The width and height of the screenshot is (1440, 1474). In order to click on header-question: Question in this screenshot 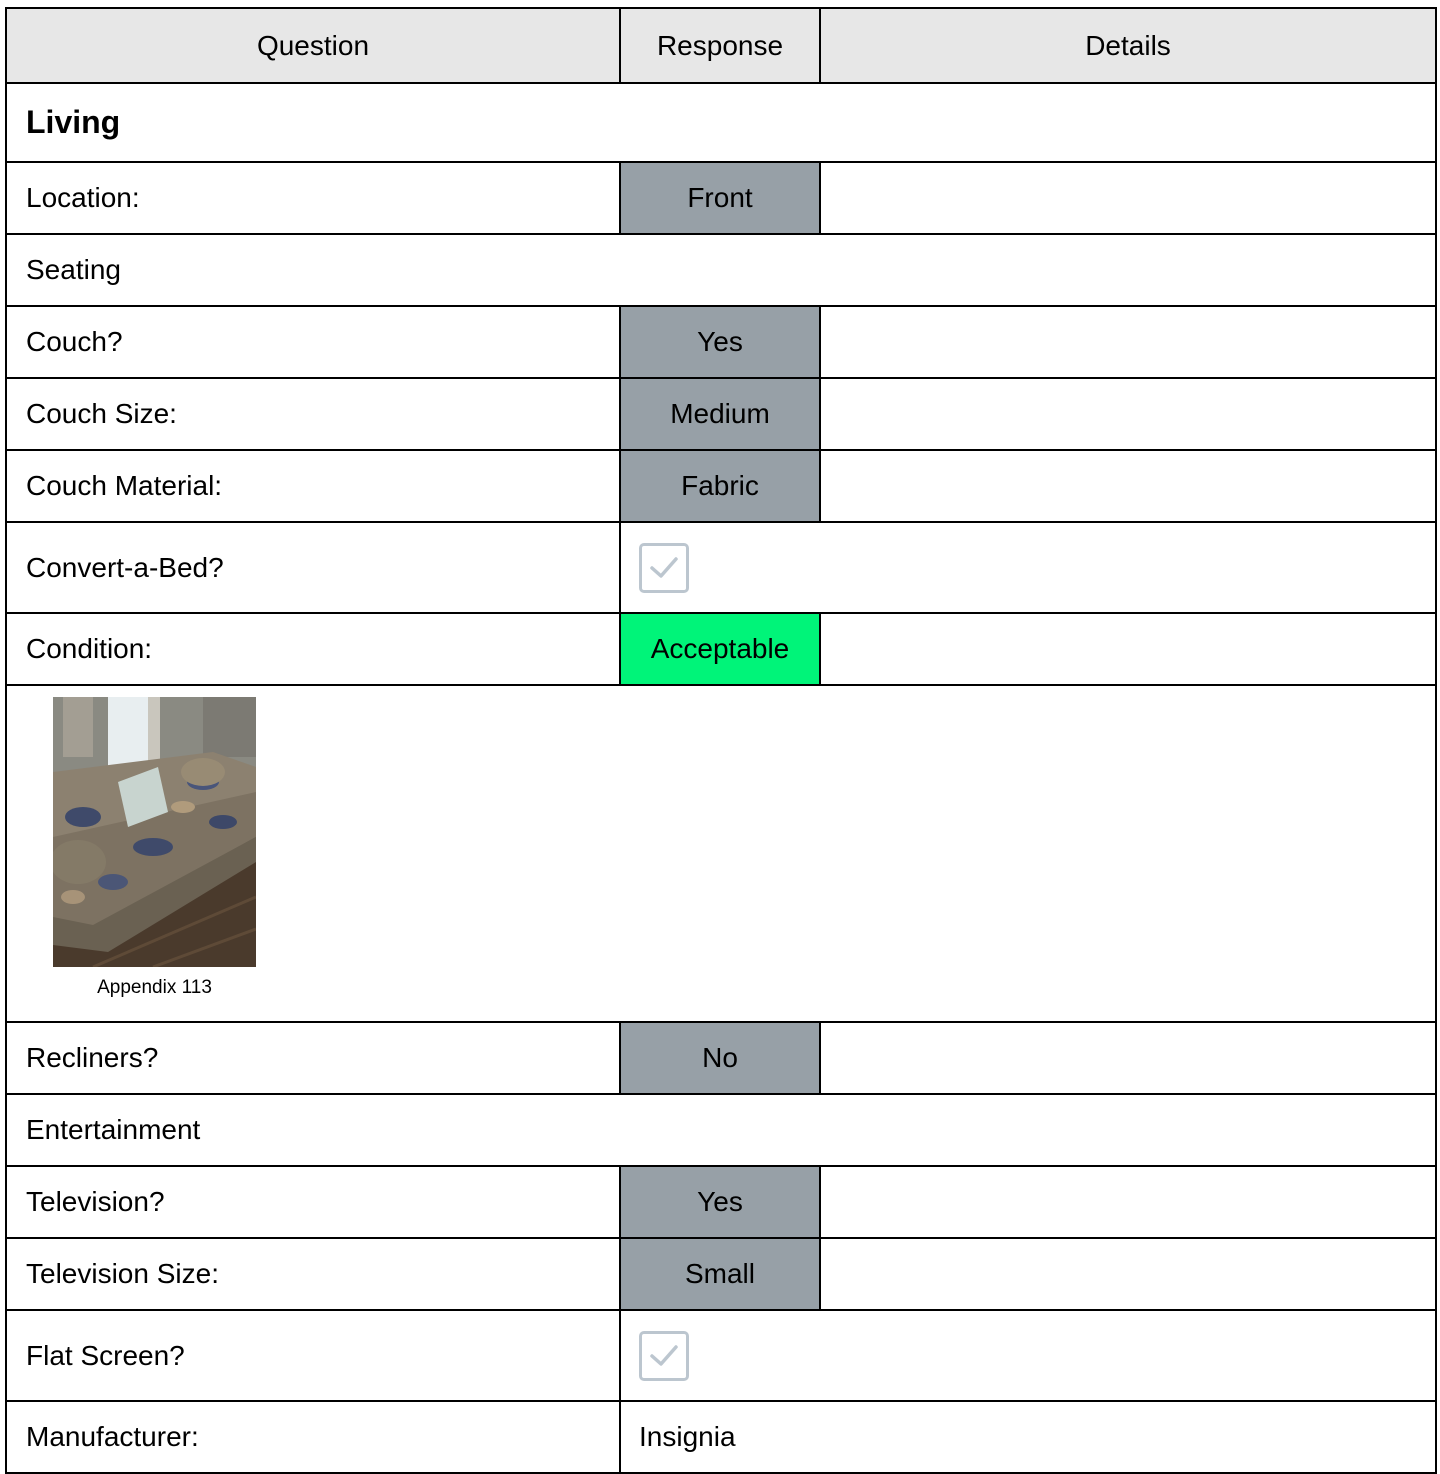, I will do `click(313, 45)`.